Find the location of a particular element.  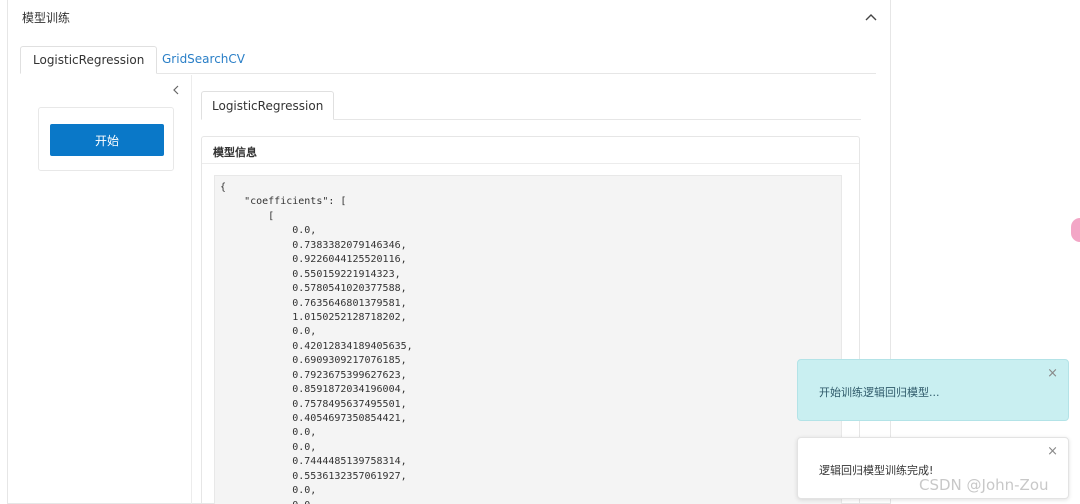

code-line: 0.8591872034196004, is located at coordinates (313, 390).